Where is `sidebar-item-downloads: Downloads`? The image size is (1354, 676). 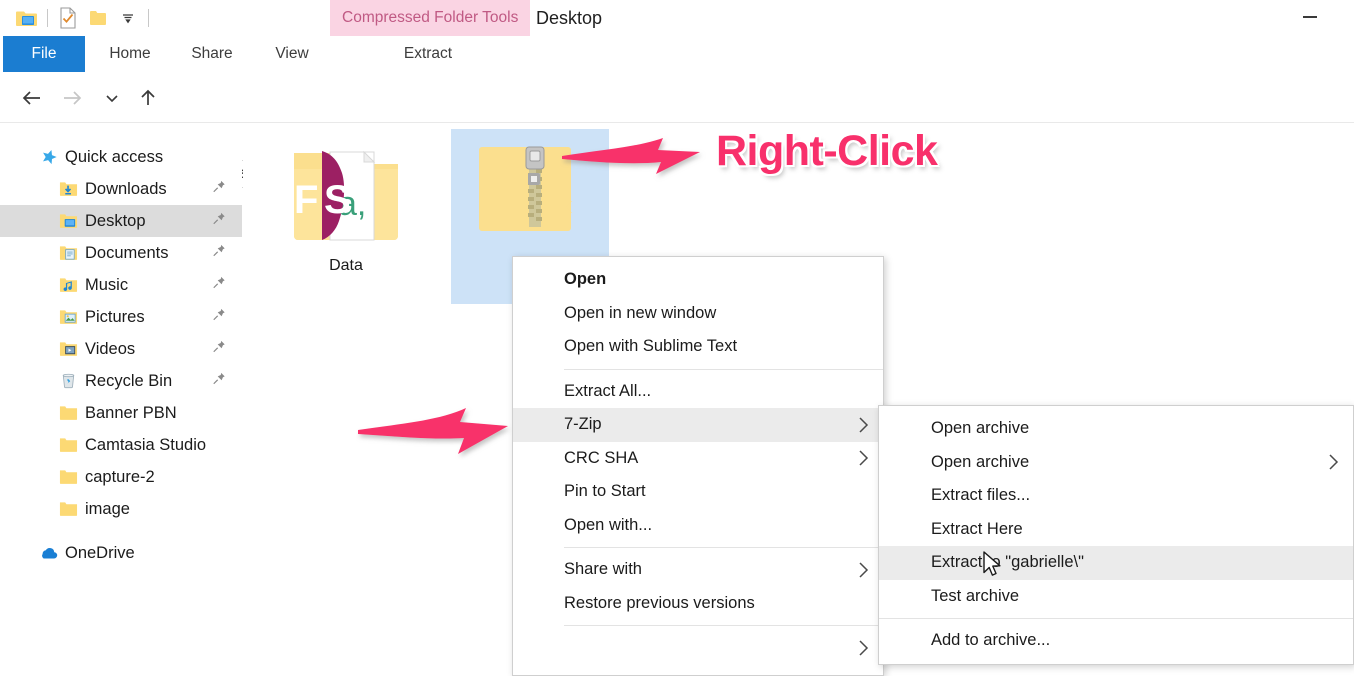 sidebar-item-downloads: Downloads is located at coordinates (121, 189).